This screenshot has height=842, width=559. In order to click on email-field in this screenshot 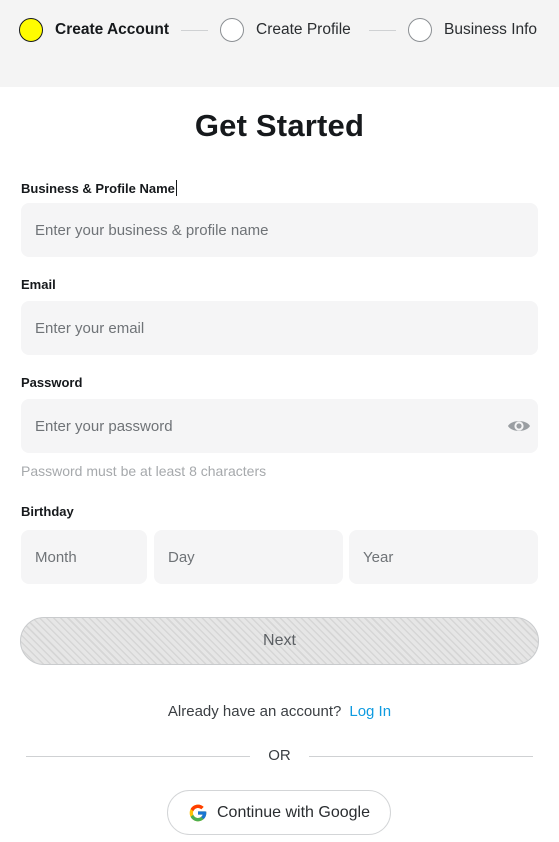, I will do `click(279, 328)`.